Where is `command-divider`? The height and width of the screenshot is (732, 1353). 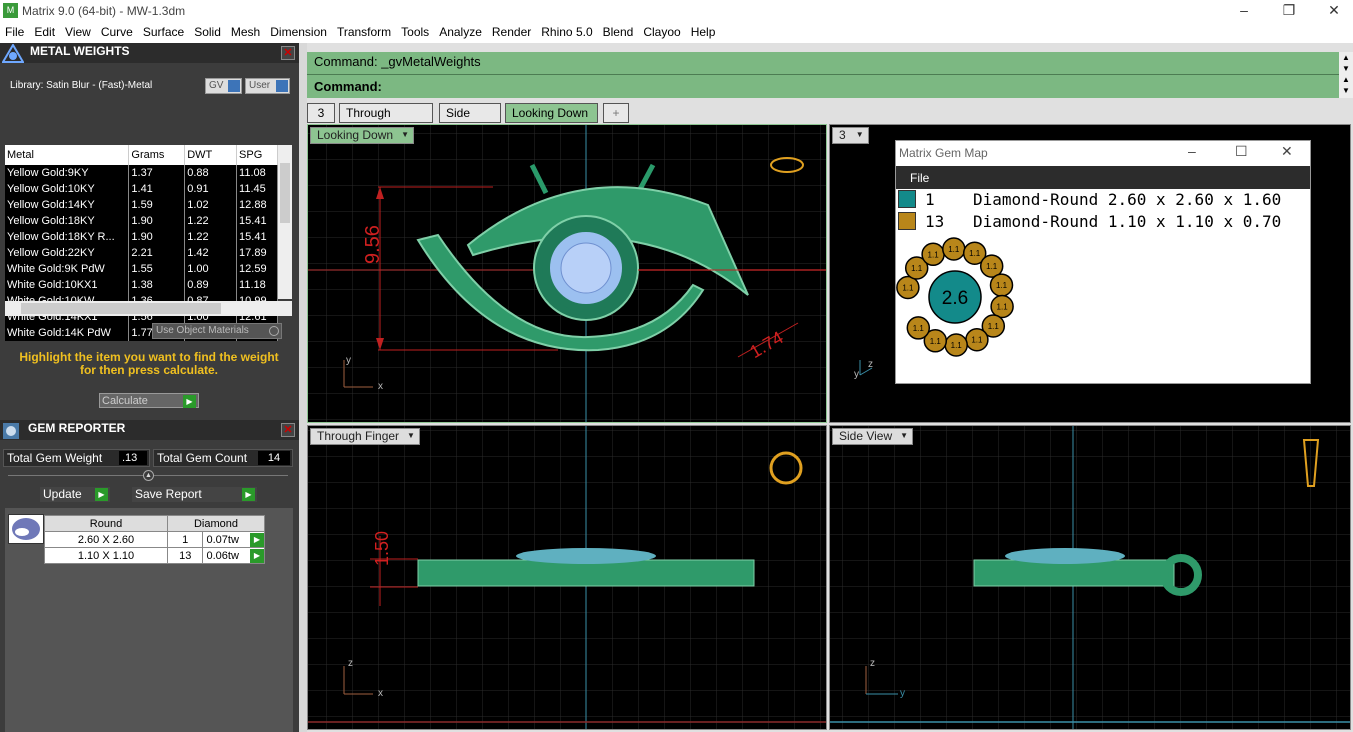
command-divider is located at coordinates (823, 74).